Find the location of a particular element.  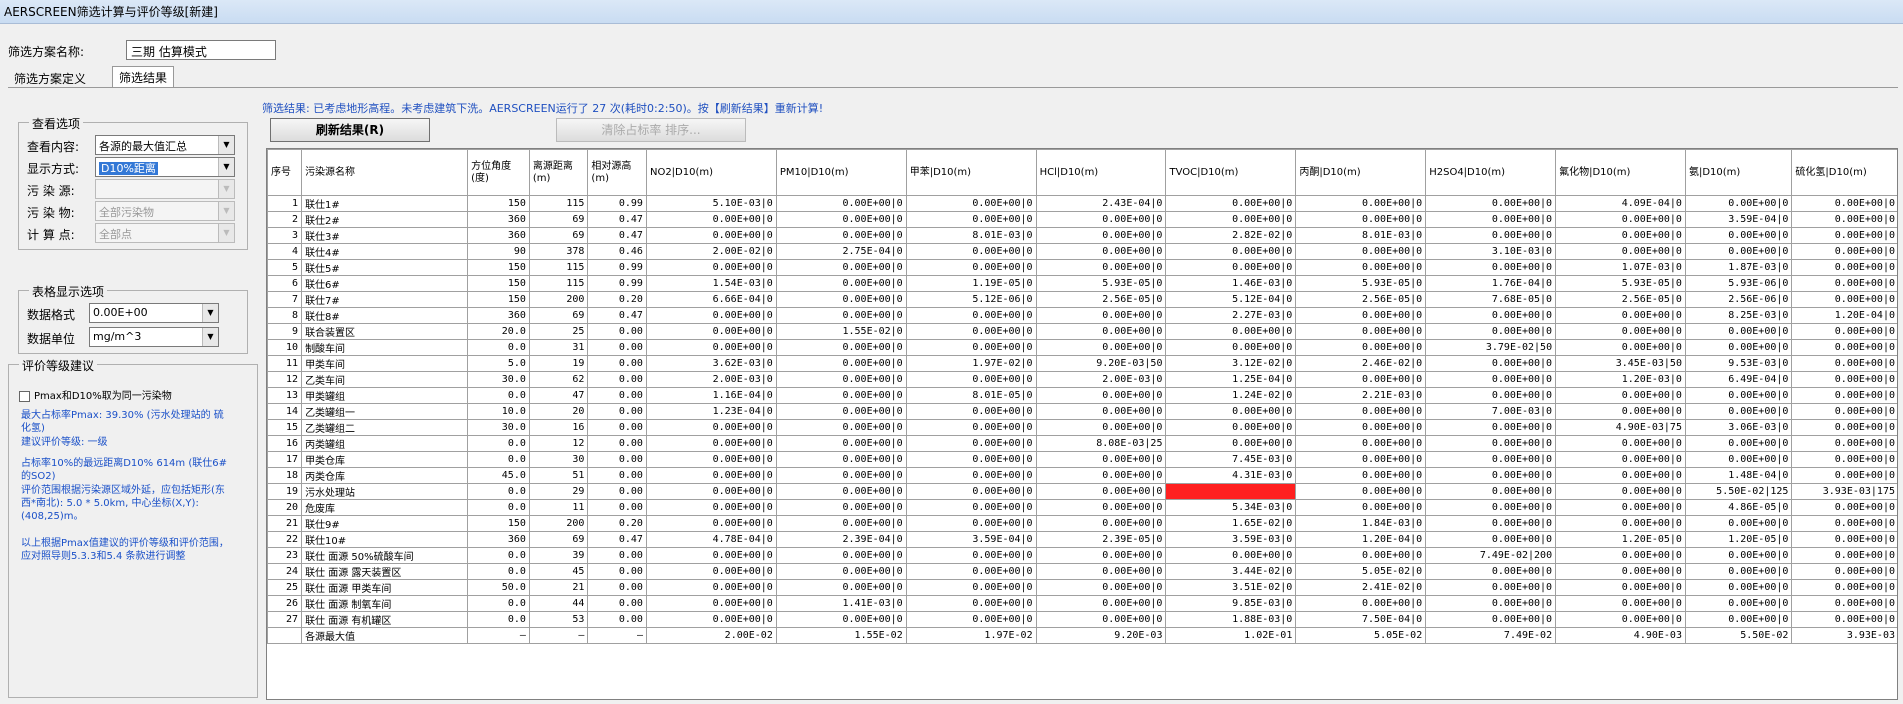

table-cell: 联仕6# is located at coordinates (385, 283).